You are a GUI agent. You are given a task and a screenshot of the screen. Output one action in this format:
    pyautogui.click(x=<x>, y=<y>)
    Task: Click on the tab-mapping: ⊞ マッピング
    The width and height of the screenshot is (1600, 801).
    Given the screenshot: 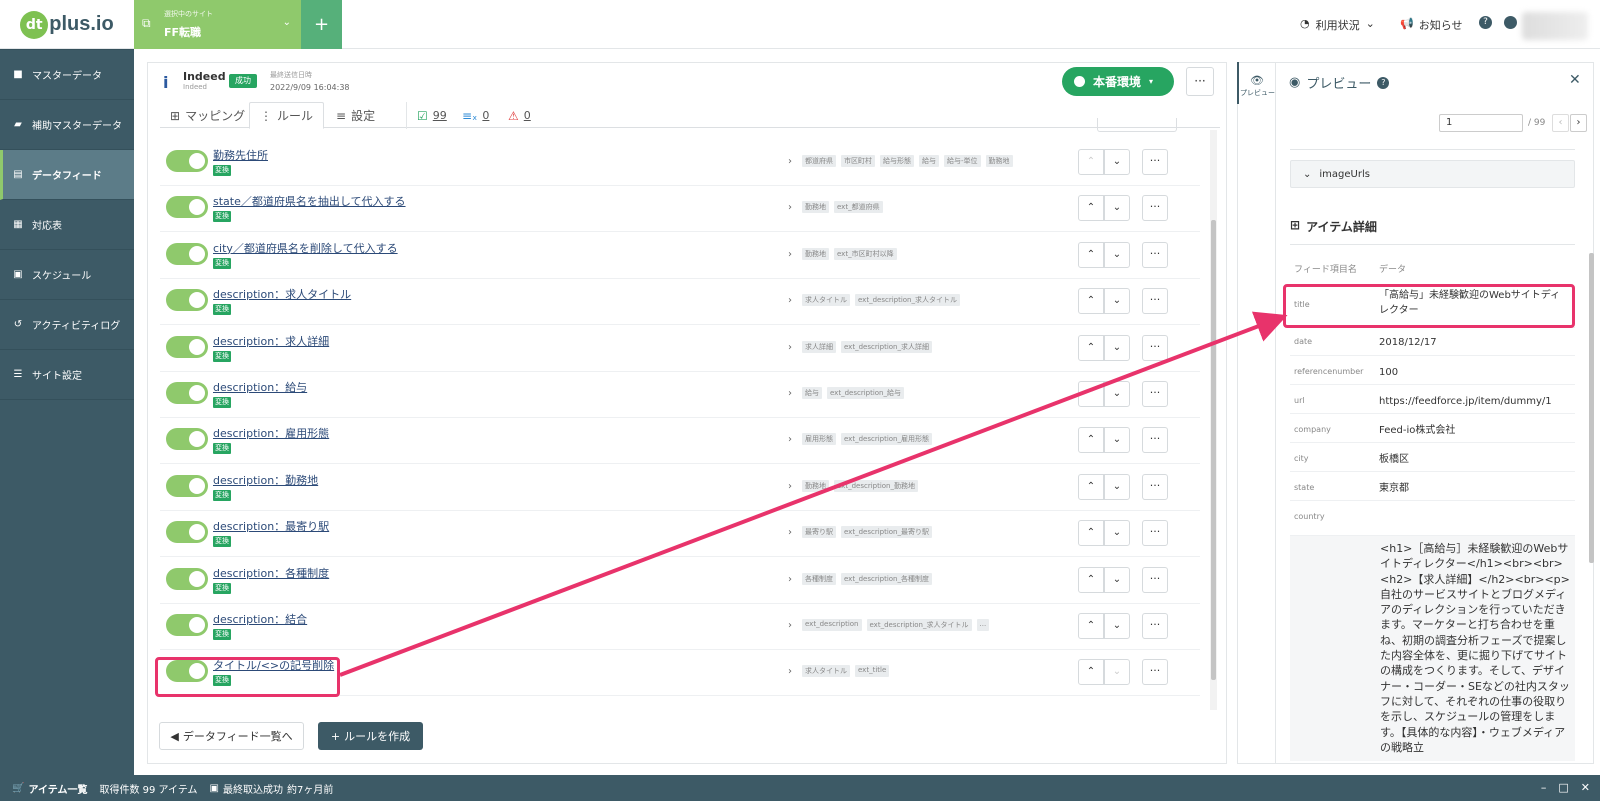 What is the action you would take?
    pyautogui.click(x=207, y=115)
    